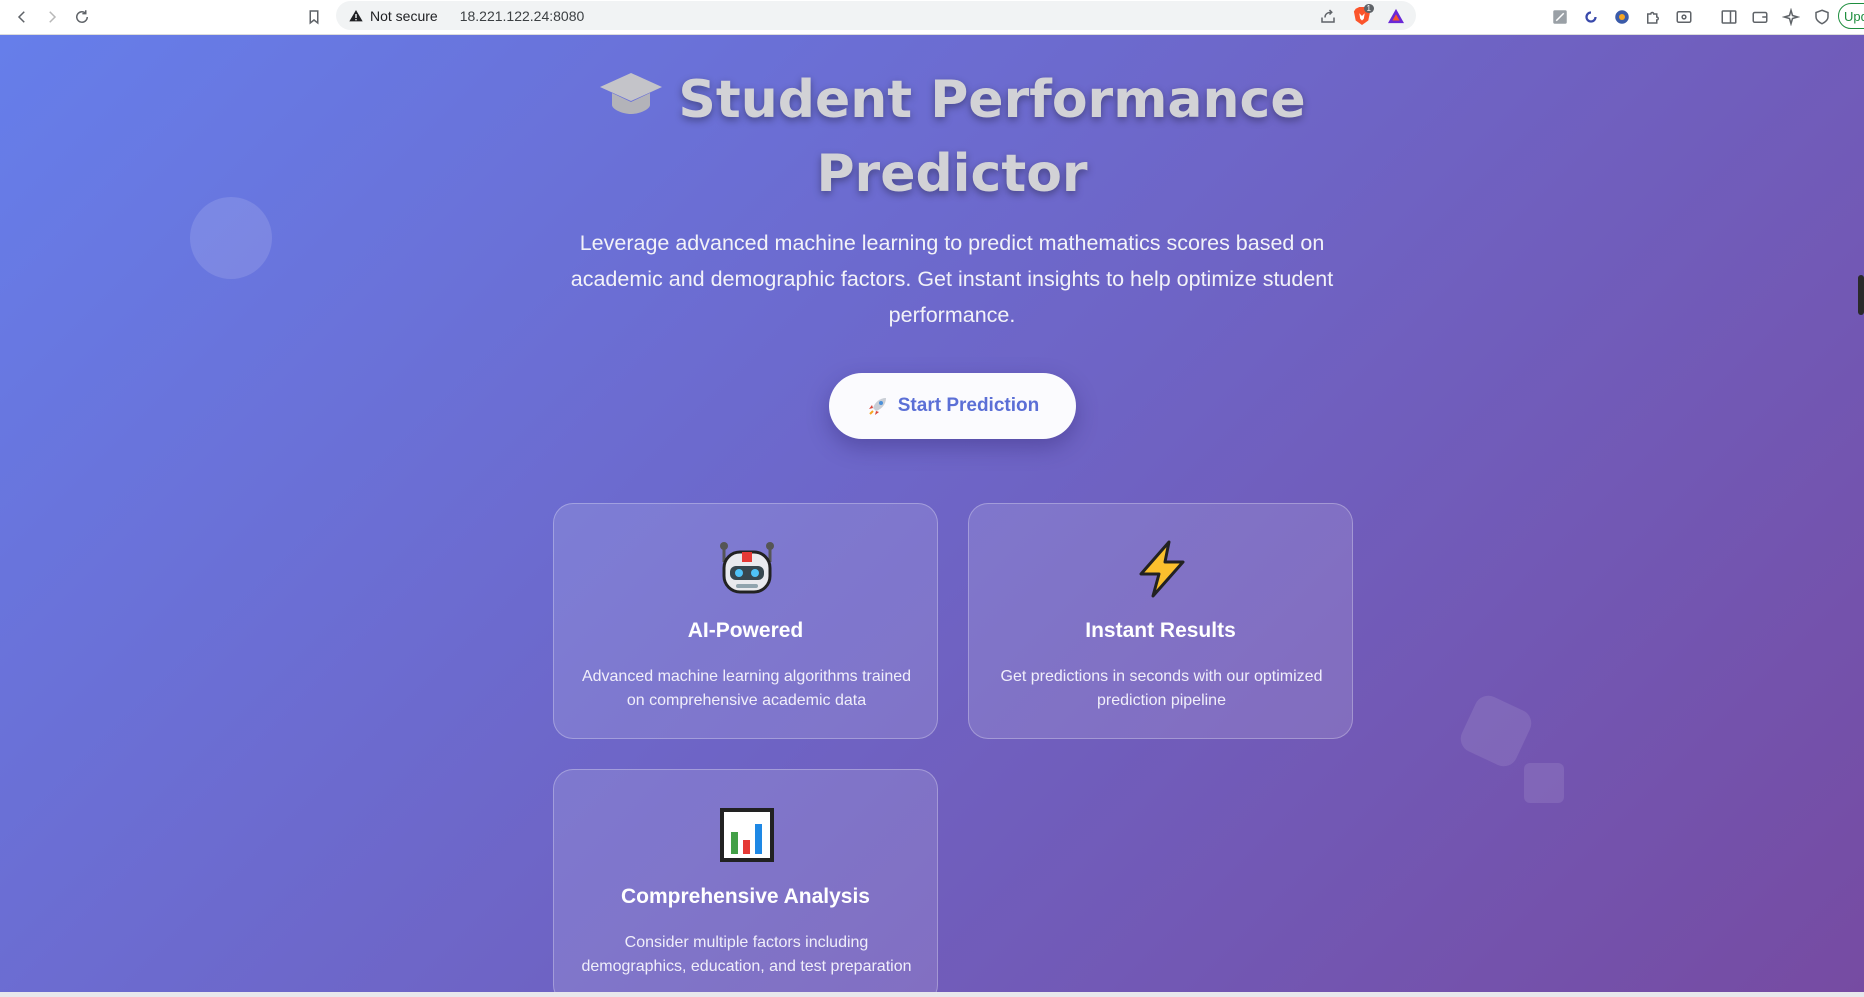 The image size is (1864, 997). What do you see at coordinates (747, 568) in the screenshot?
I see `robot-icon` at bounding box center [747, 568].